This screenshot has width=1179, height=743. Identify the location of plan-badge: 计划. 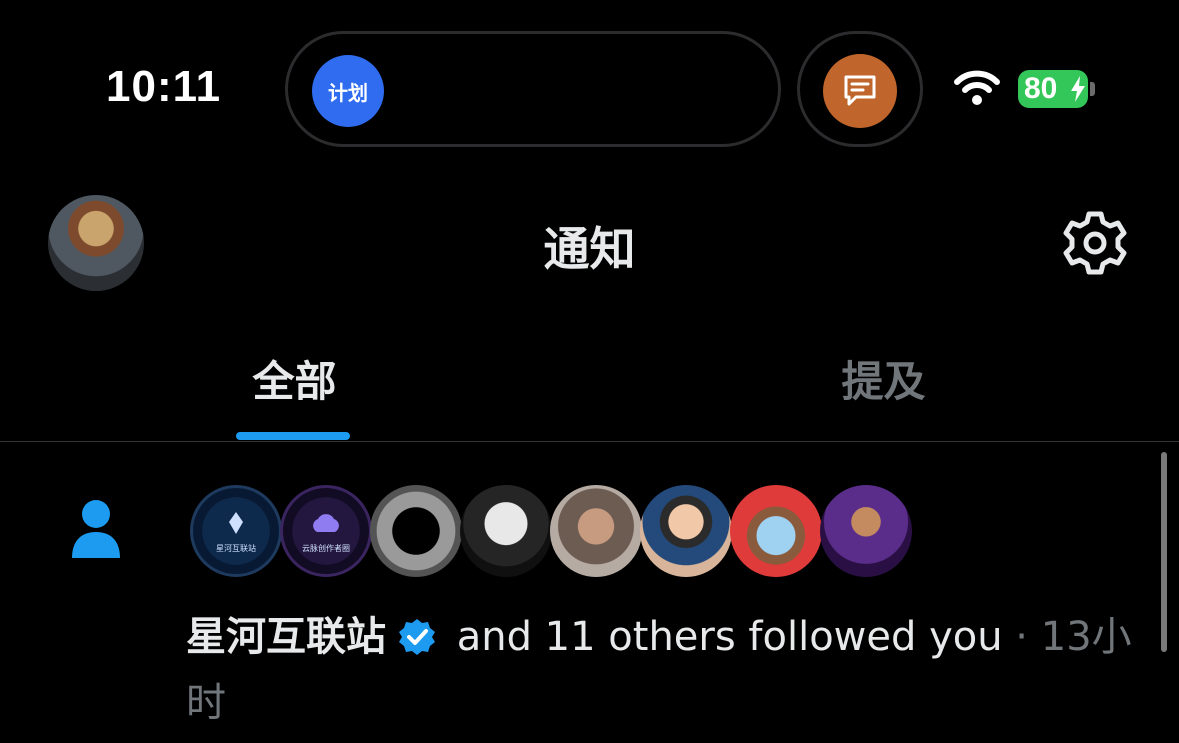
(348, 91).